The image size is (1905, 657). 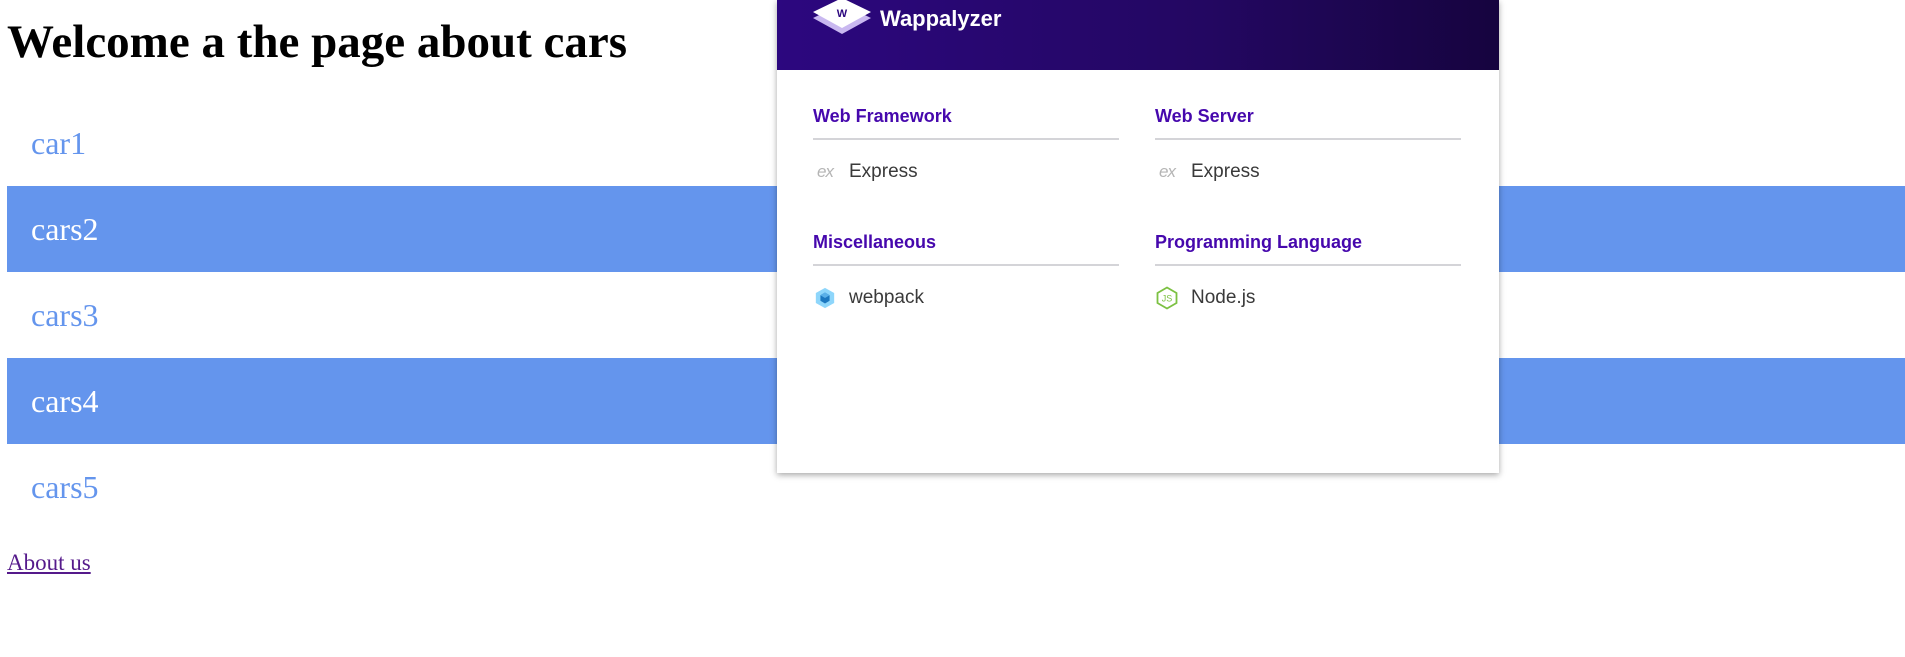 I want to click on category-title: Miscellaneous, so click(x=966, y=248).